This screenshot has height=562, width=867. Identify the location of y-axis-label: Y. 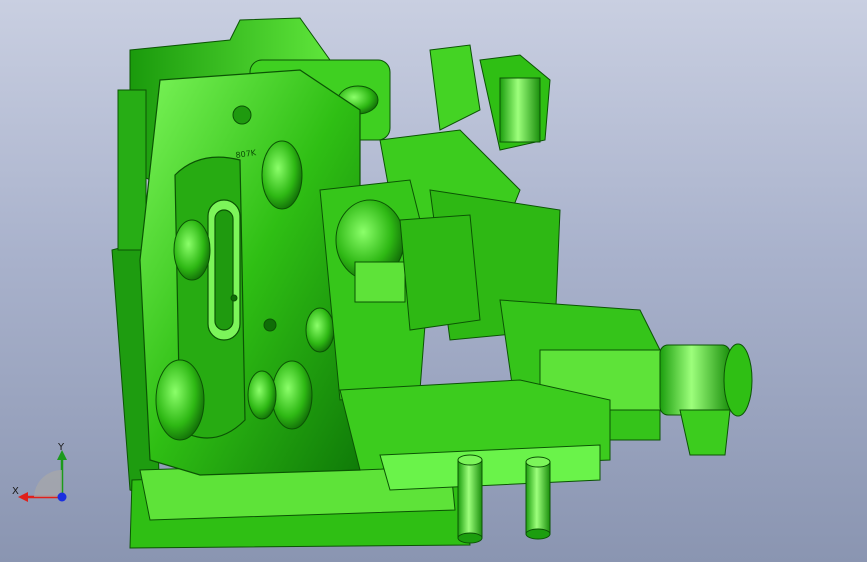
(61, 447).